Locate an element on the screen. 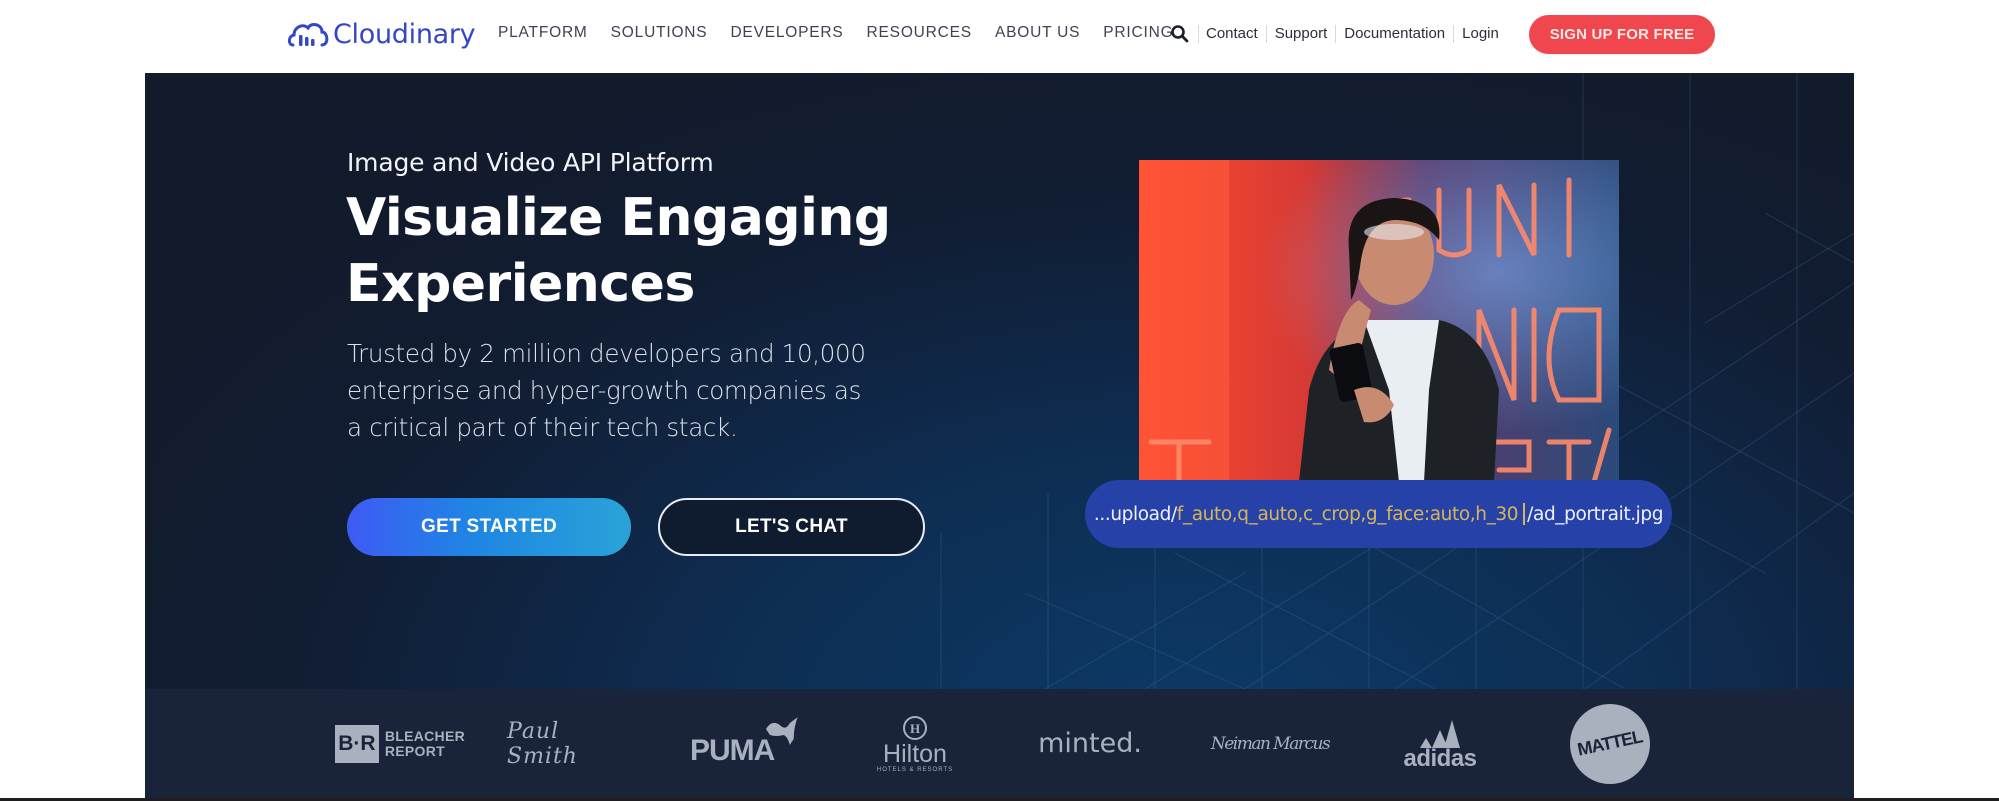 This screenshot has width=1999, height=801. get-started-button: GET STARTED is located at coordinates (489, 527).